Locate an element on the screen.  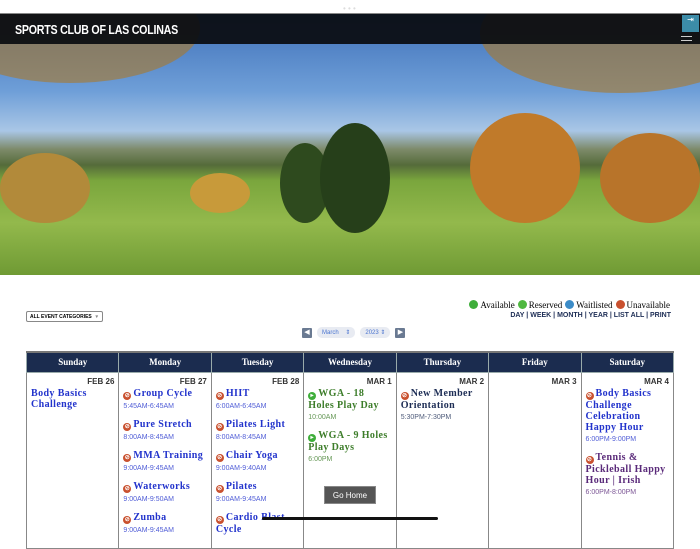
home-indicator is located at coordinates (350, 518).